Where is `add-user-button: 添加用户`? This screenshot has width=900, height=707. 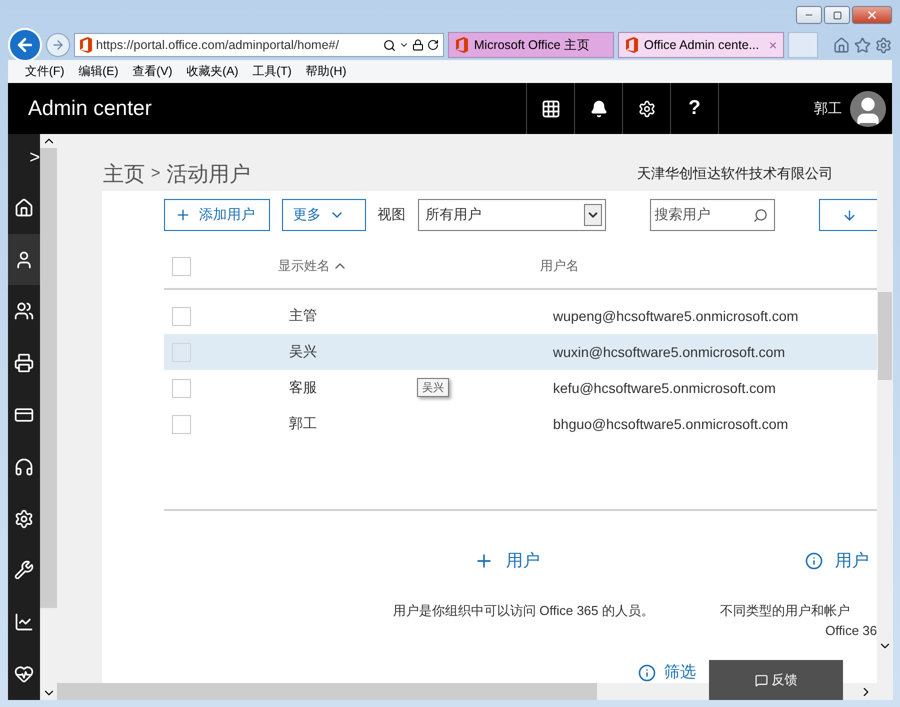
add-user-button: 添加用户 is located at coordinates (217, 215).